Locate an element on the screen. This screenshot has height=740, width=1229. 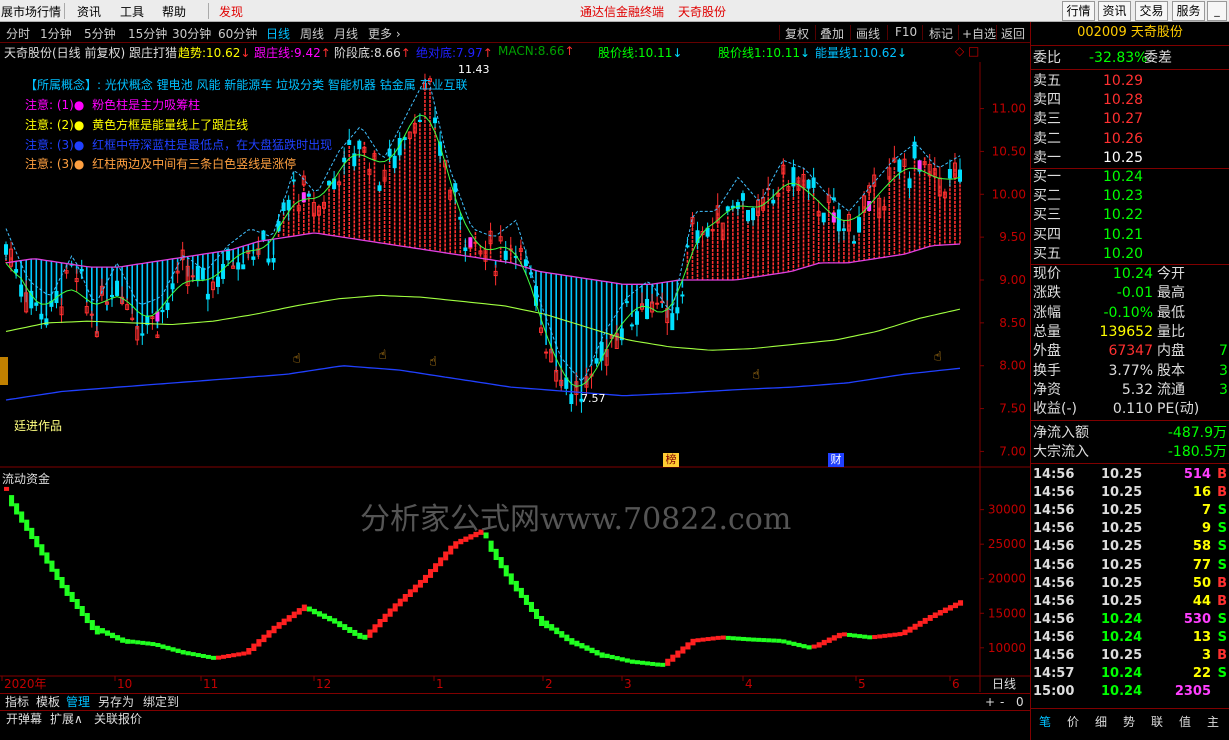
period-tab-weekly: 周线 is located at coordinates (312, 33).